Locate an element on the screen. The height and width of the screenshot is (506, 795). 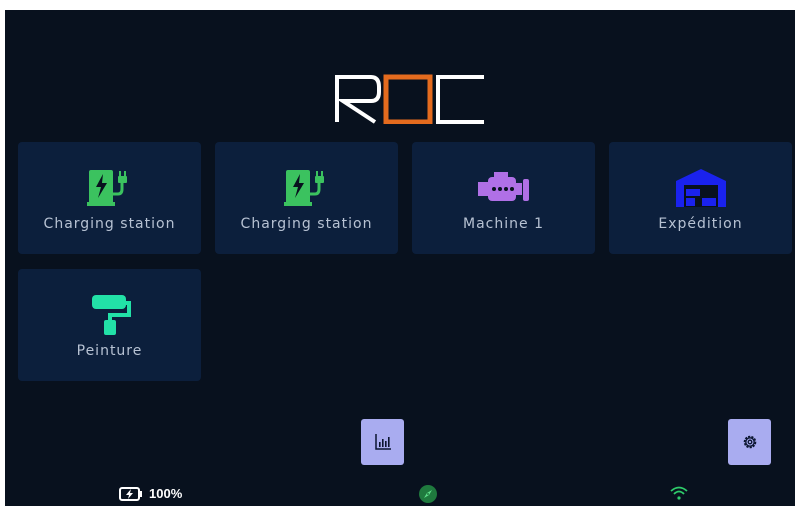
battery-level: 100% is located at coordinates (166, 493).